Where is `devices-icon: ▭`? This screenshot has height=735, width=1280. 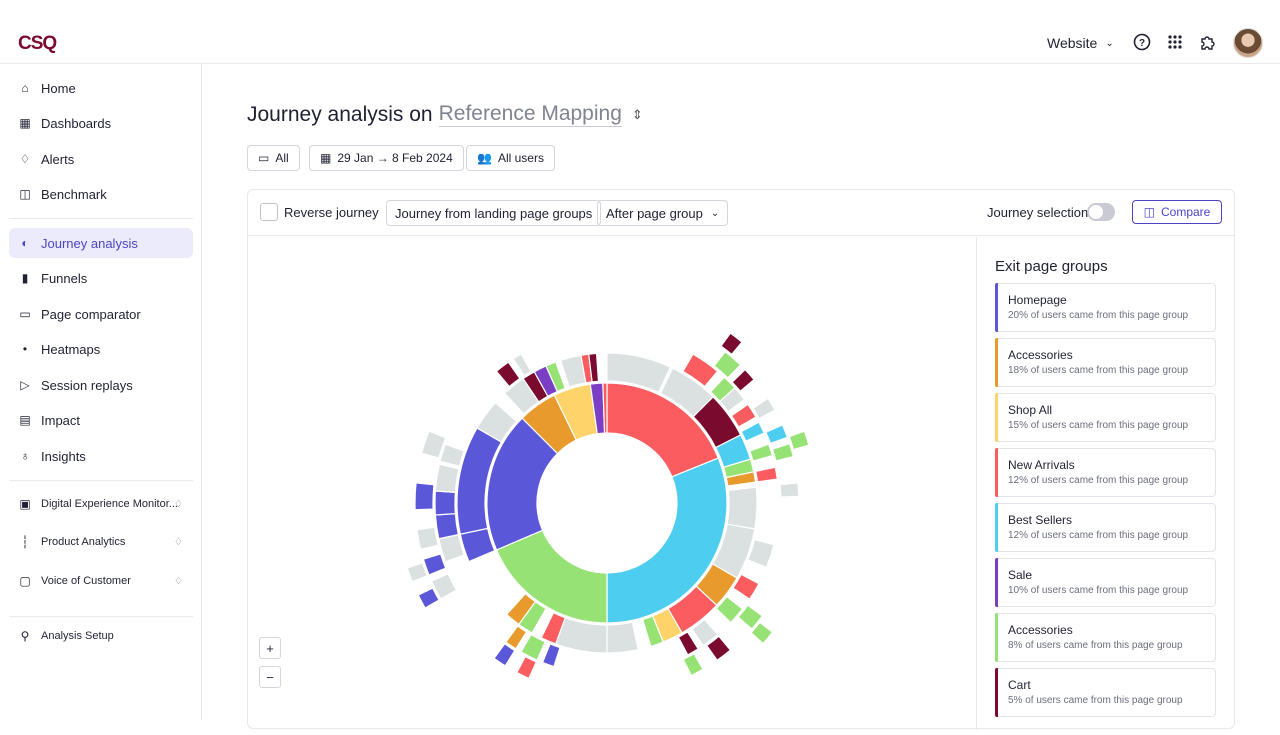 devices-icon: ▭ is located at coordinates (264, 158).